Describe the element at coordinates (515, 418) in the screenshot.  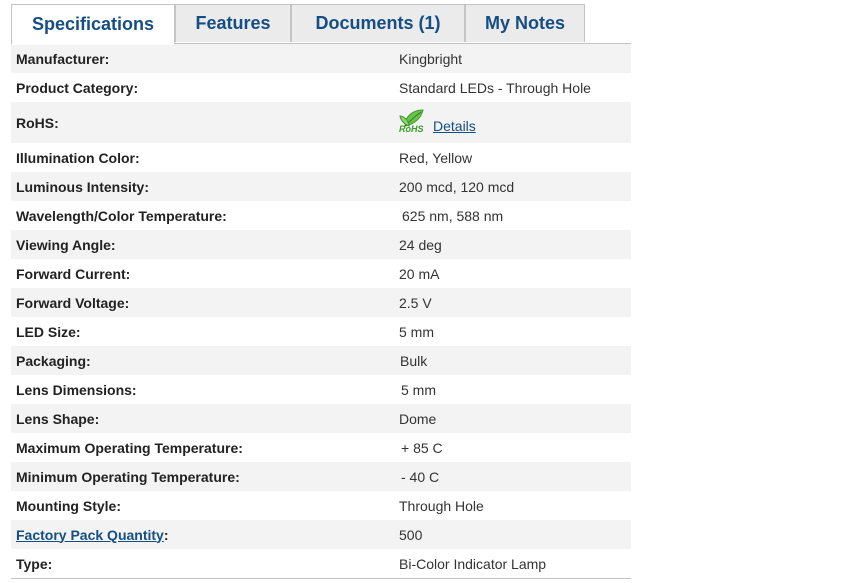
I see `spec-value: Dome` at that location.